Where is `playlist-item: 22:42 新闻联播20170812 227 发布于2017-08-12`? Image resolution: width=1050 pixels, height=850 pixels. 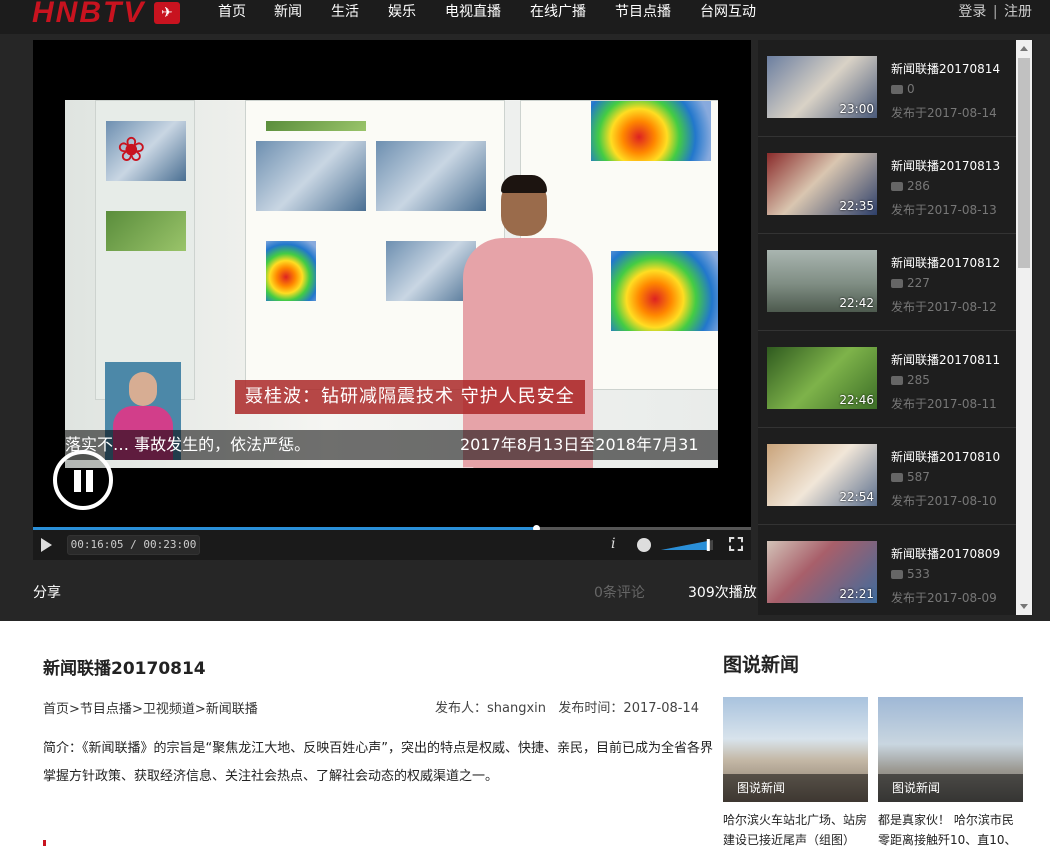
playlist-item: 22:42 新闻联播20170812 227 发布于2017-08-12 is located at coordinates (887, 282).